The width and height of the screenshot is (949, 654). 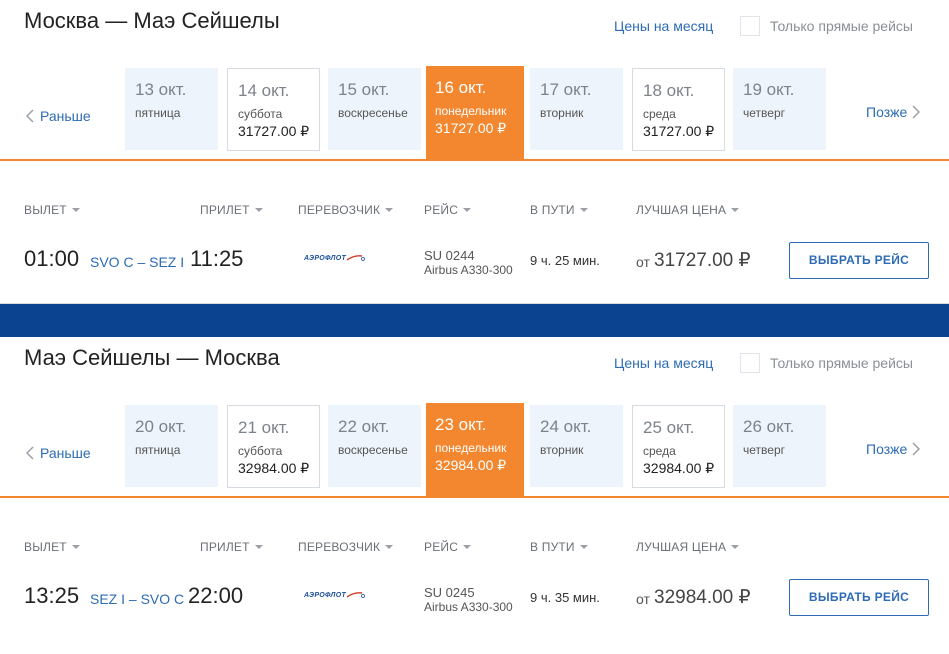 I want to click on date-cell: 24 окт. вторник, so click(x=576, y=446).